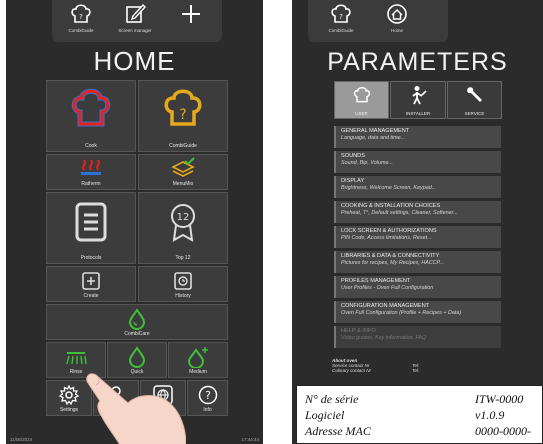 This screenshot has width=543, height=444. Describe the element at coordinates (76, 358) in the screenshot. I see `shower-icon` at that location.